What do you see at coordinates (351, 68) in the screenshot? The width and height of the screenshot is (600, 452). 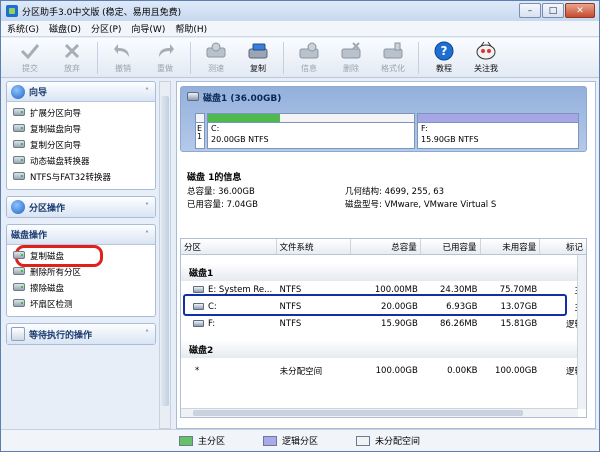 I see `delete-label: 删除` at bounding box center [351, 68].